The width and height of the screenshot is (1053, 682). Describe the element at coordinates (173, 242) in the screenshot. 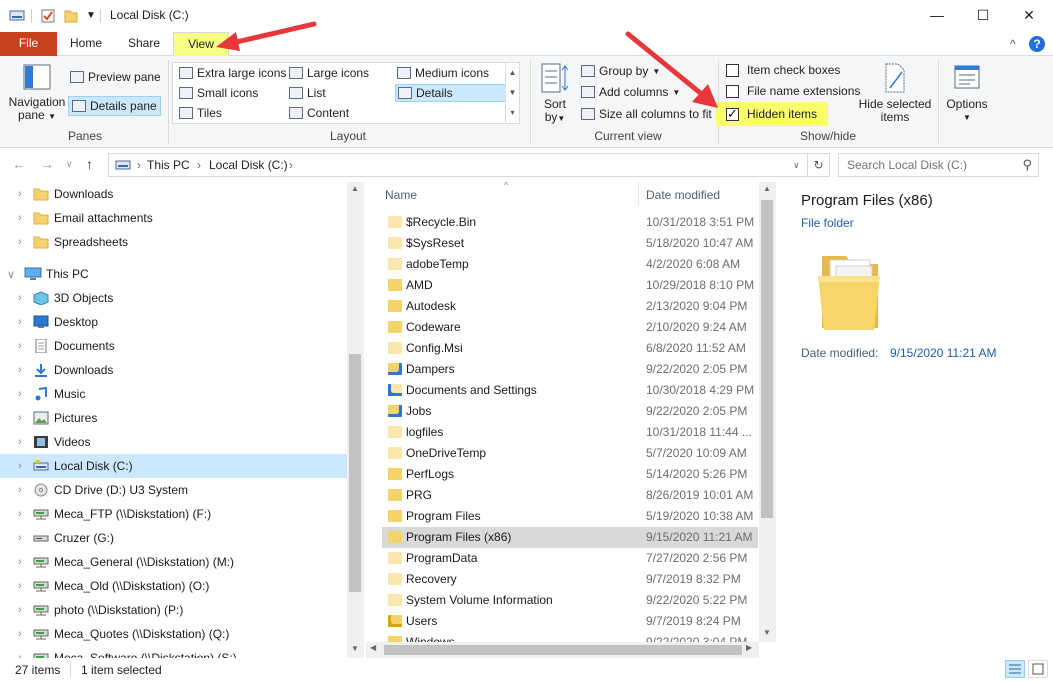

I see `nav-item: › Spreadsheets` at that location.